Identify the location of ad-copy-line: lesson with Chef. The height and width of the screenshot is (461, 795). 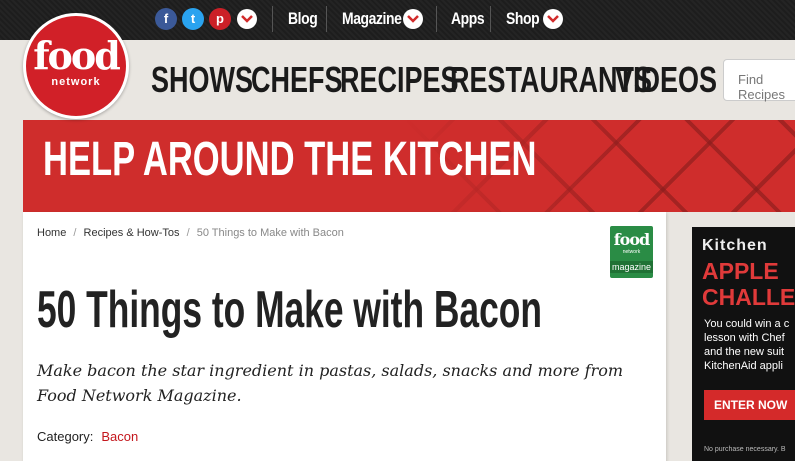
(744, 338).